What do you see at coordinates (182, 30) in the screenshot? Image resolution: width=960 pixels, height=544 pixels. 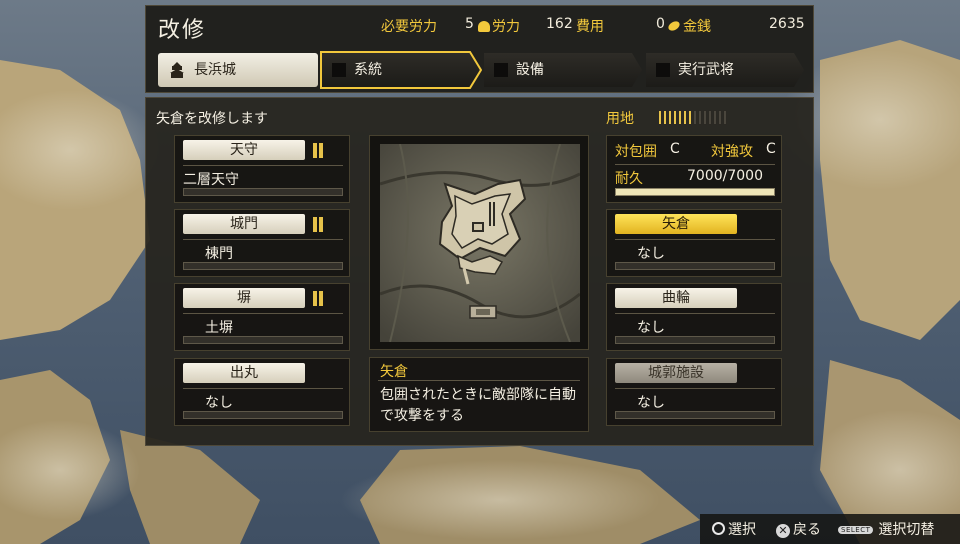 I see `page-title: 改修` at bounding box center [182, 30].